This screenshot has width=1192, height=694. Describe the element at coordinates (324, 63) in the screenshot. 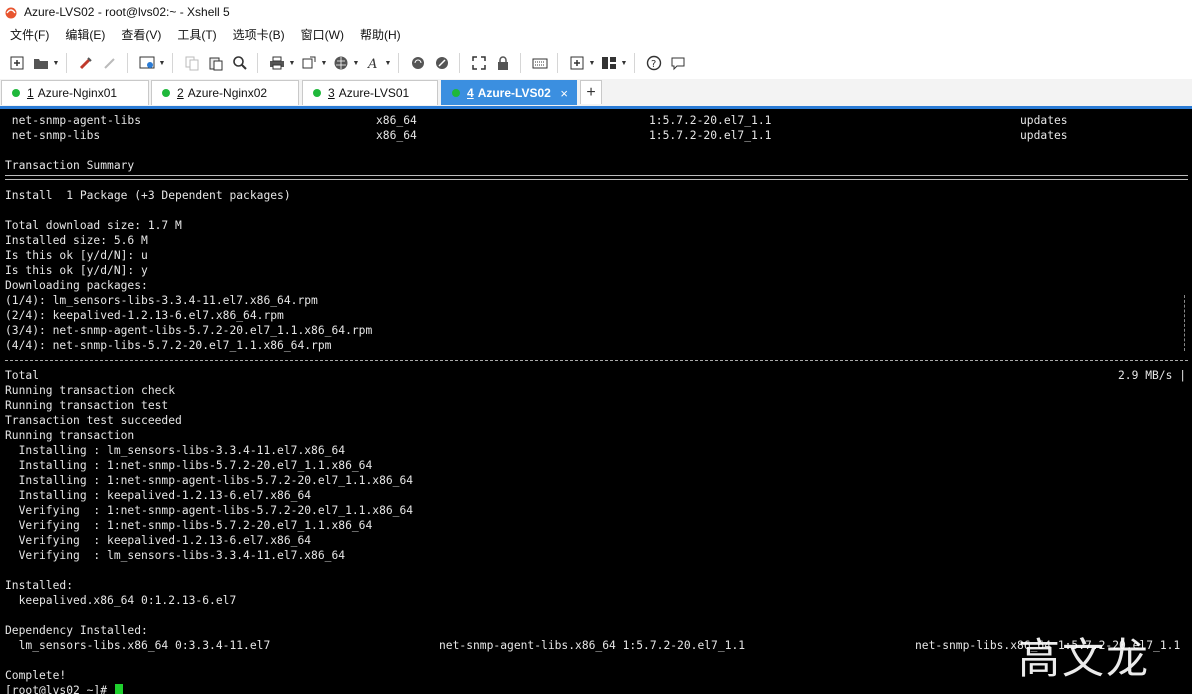

I see `transfer-dropdown-icon: ▼` at that location.